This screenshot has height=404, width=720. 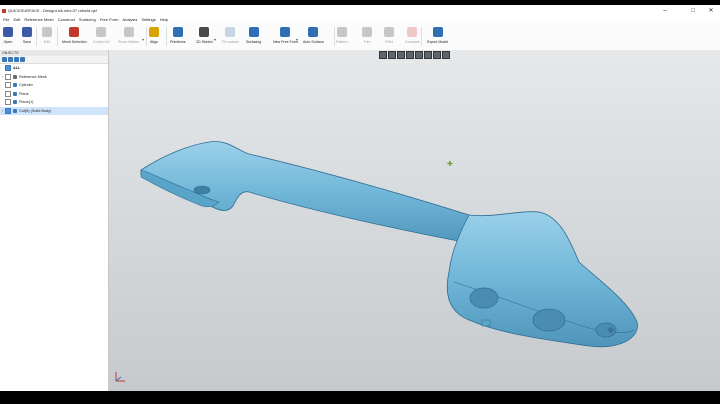 What do you see at coordinates (27, 42) in the screenshot?
I see `toolbar-label: Save` at bounding box center [27, 42].